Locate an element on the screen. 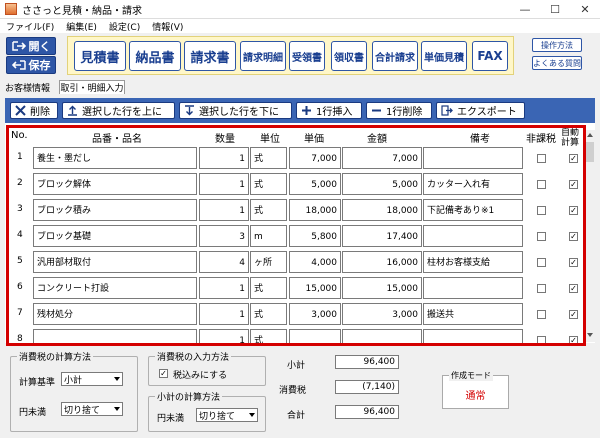 Image resolution: width=600 pixels, height=438 pixels. cell-price: 7,000 is located at coordinates (315, 158).